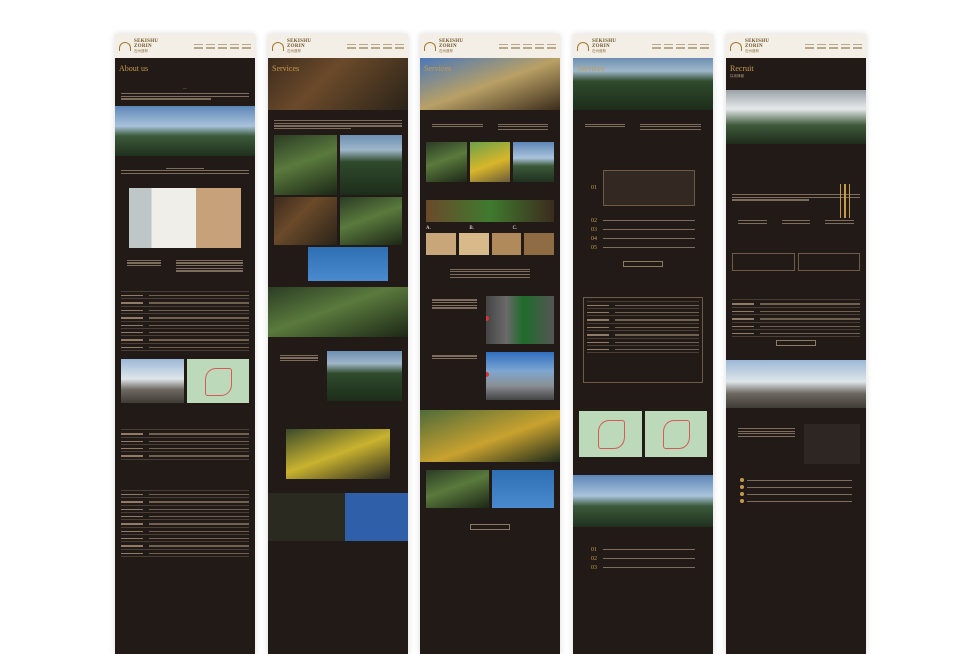 This screenshot has width=980, height=654. What do you see at coordinates (520, 375) in the screenshot?
I see `factory-photo` at bounding box center [520, 375].